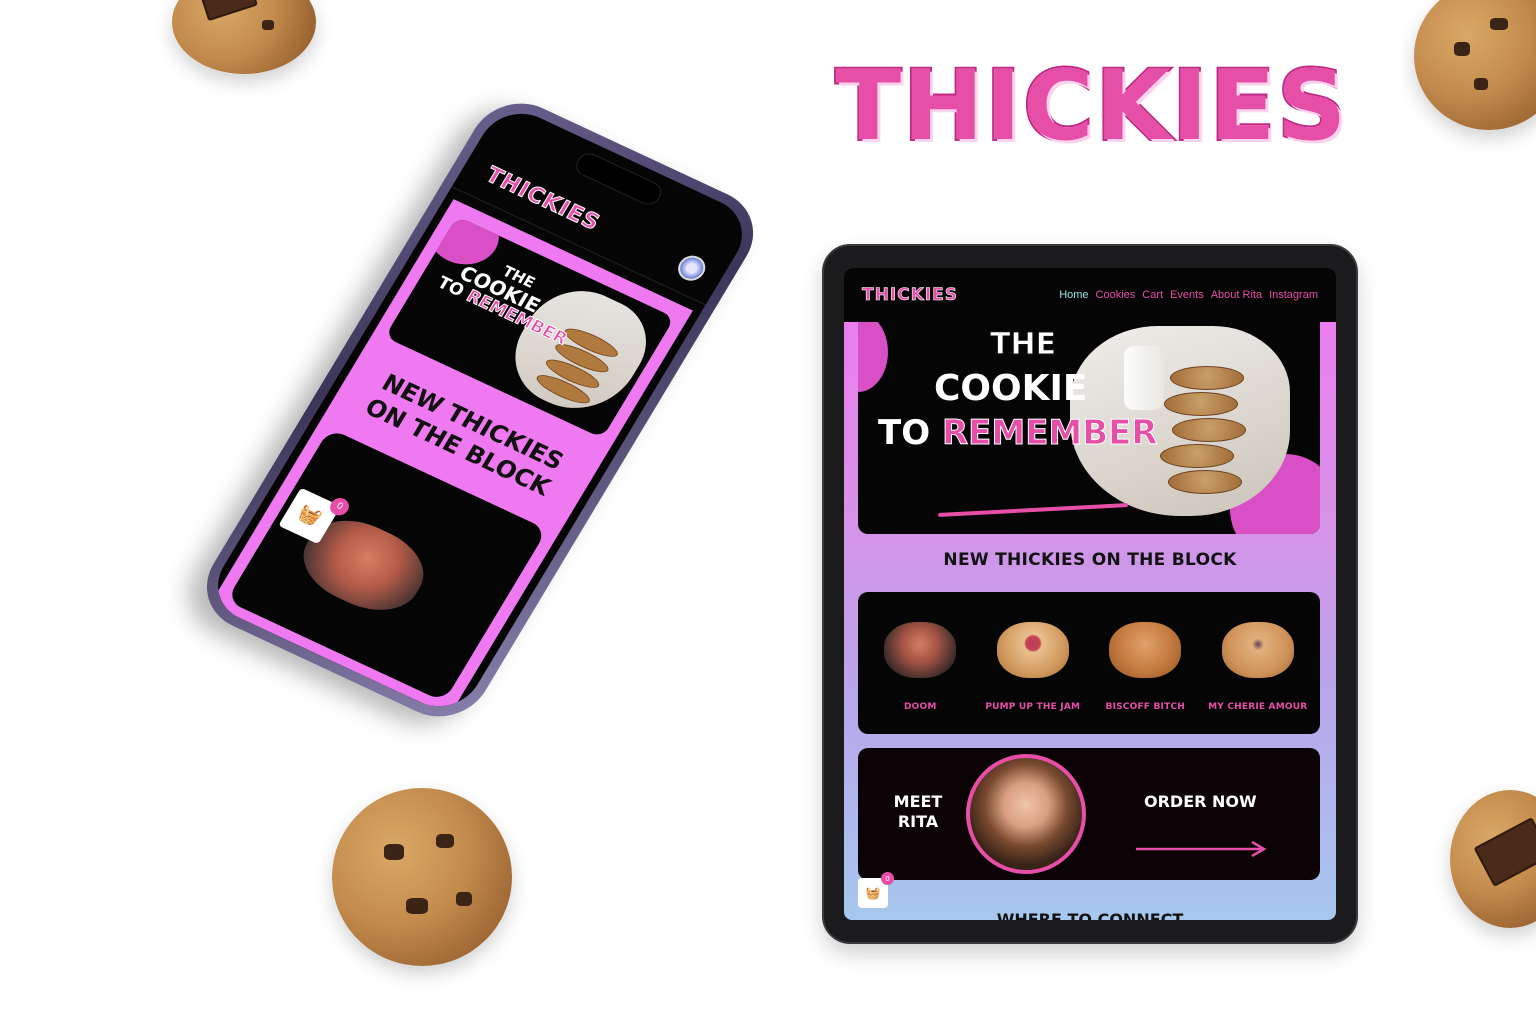  Describe the element at coordinates (1073, 295) in the screenshot. I see `nav-link-home: Home` at that location.